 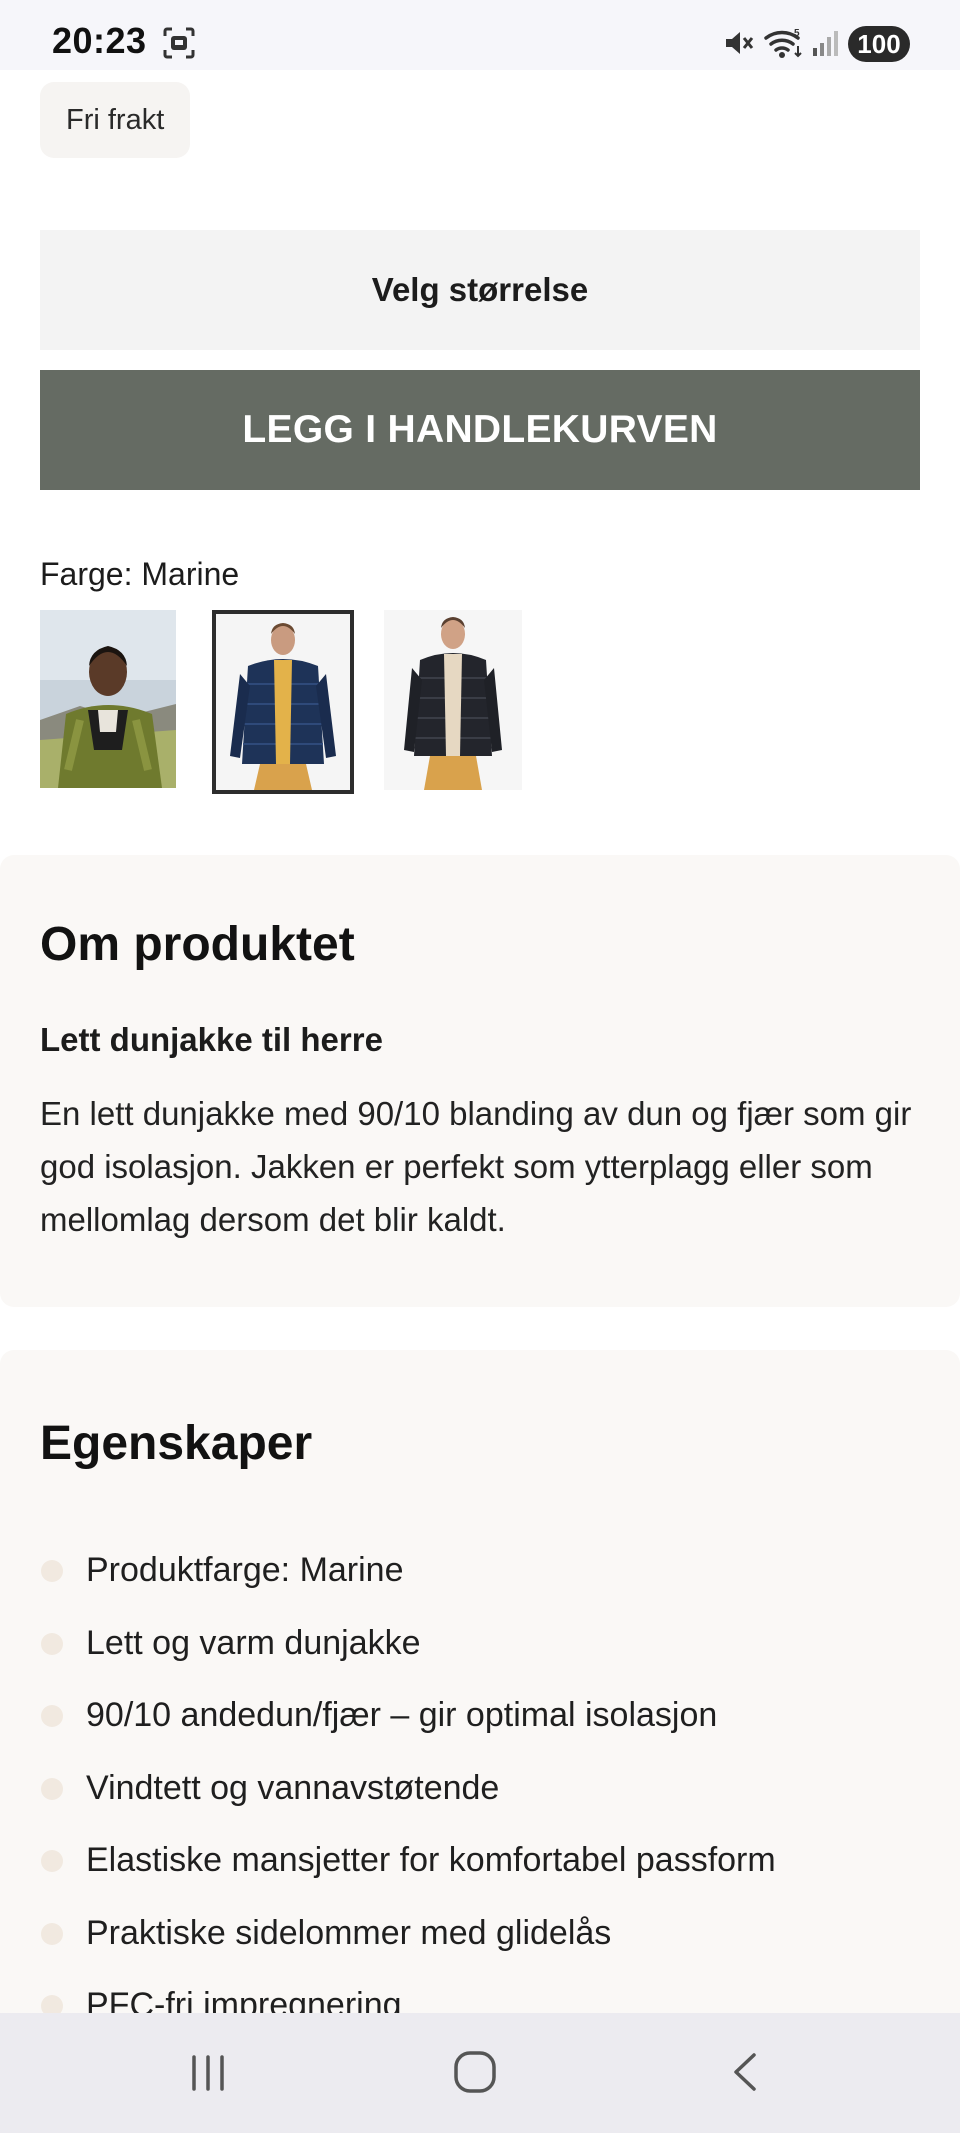 I want to click on section-title: Egenskaper, so click(x=176, y=1443).